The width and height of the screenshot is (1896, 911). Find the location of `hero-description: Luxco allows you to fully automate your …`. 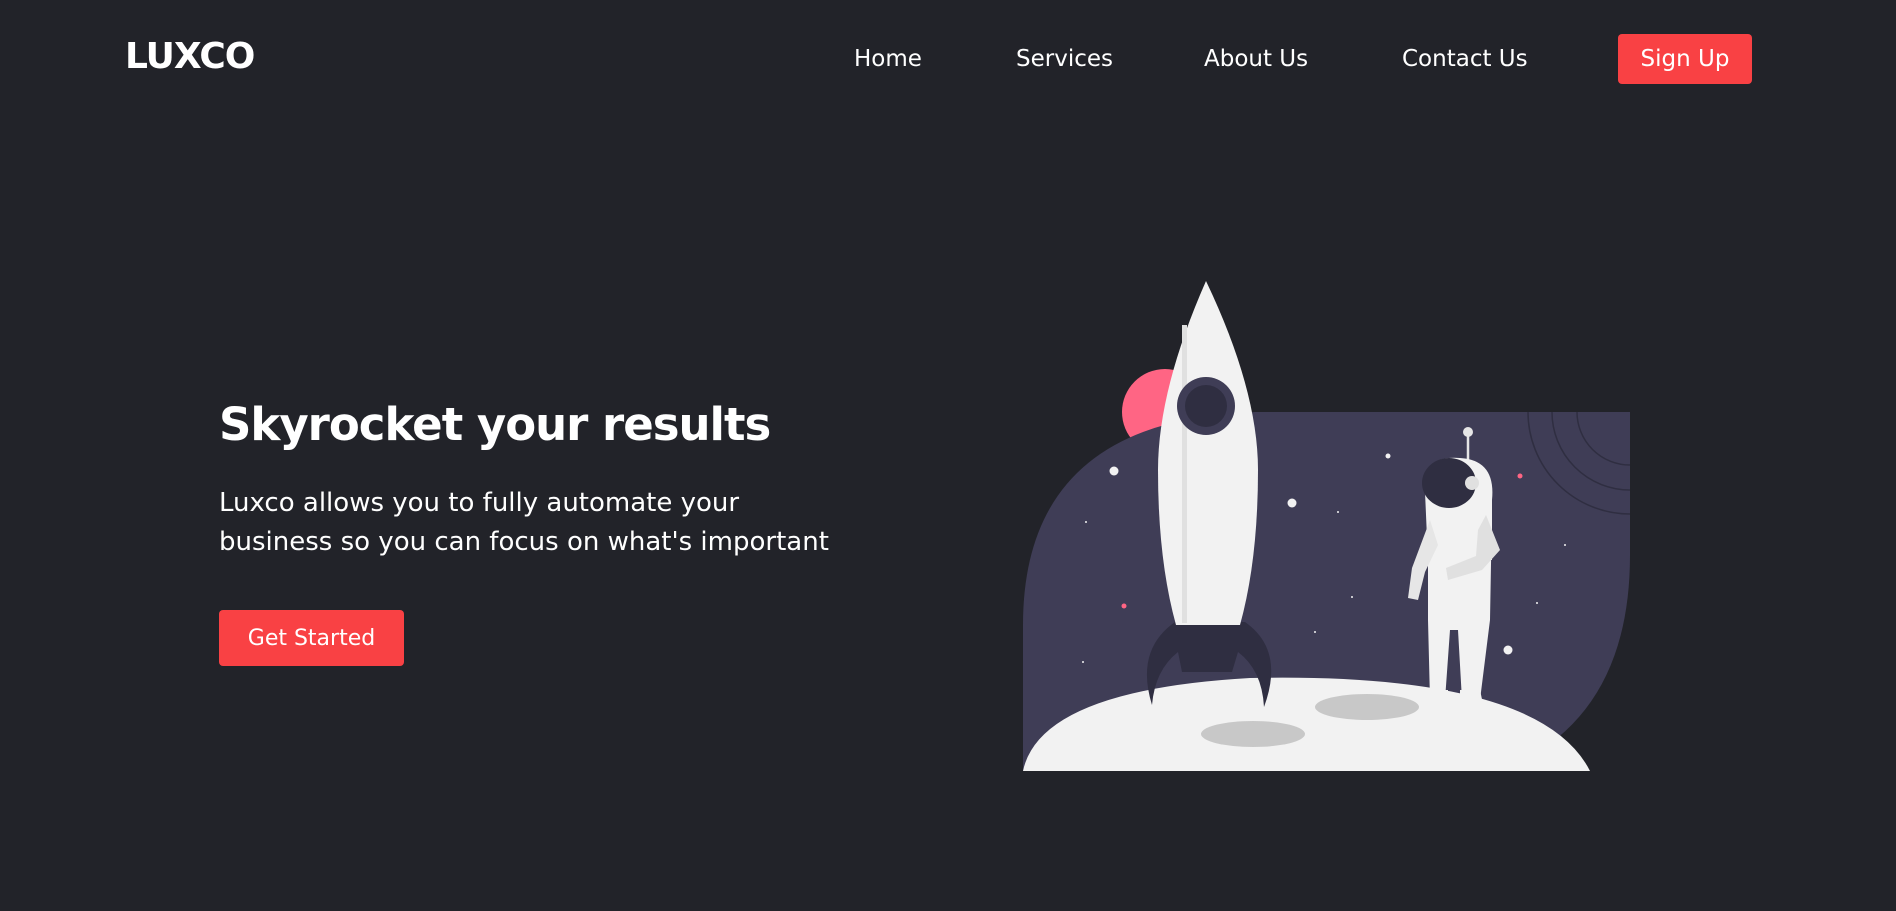

hero-description: Luxco allows you to fully automate your … is located at coordinates (524, 522).